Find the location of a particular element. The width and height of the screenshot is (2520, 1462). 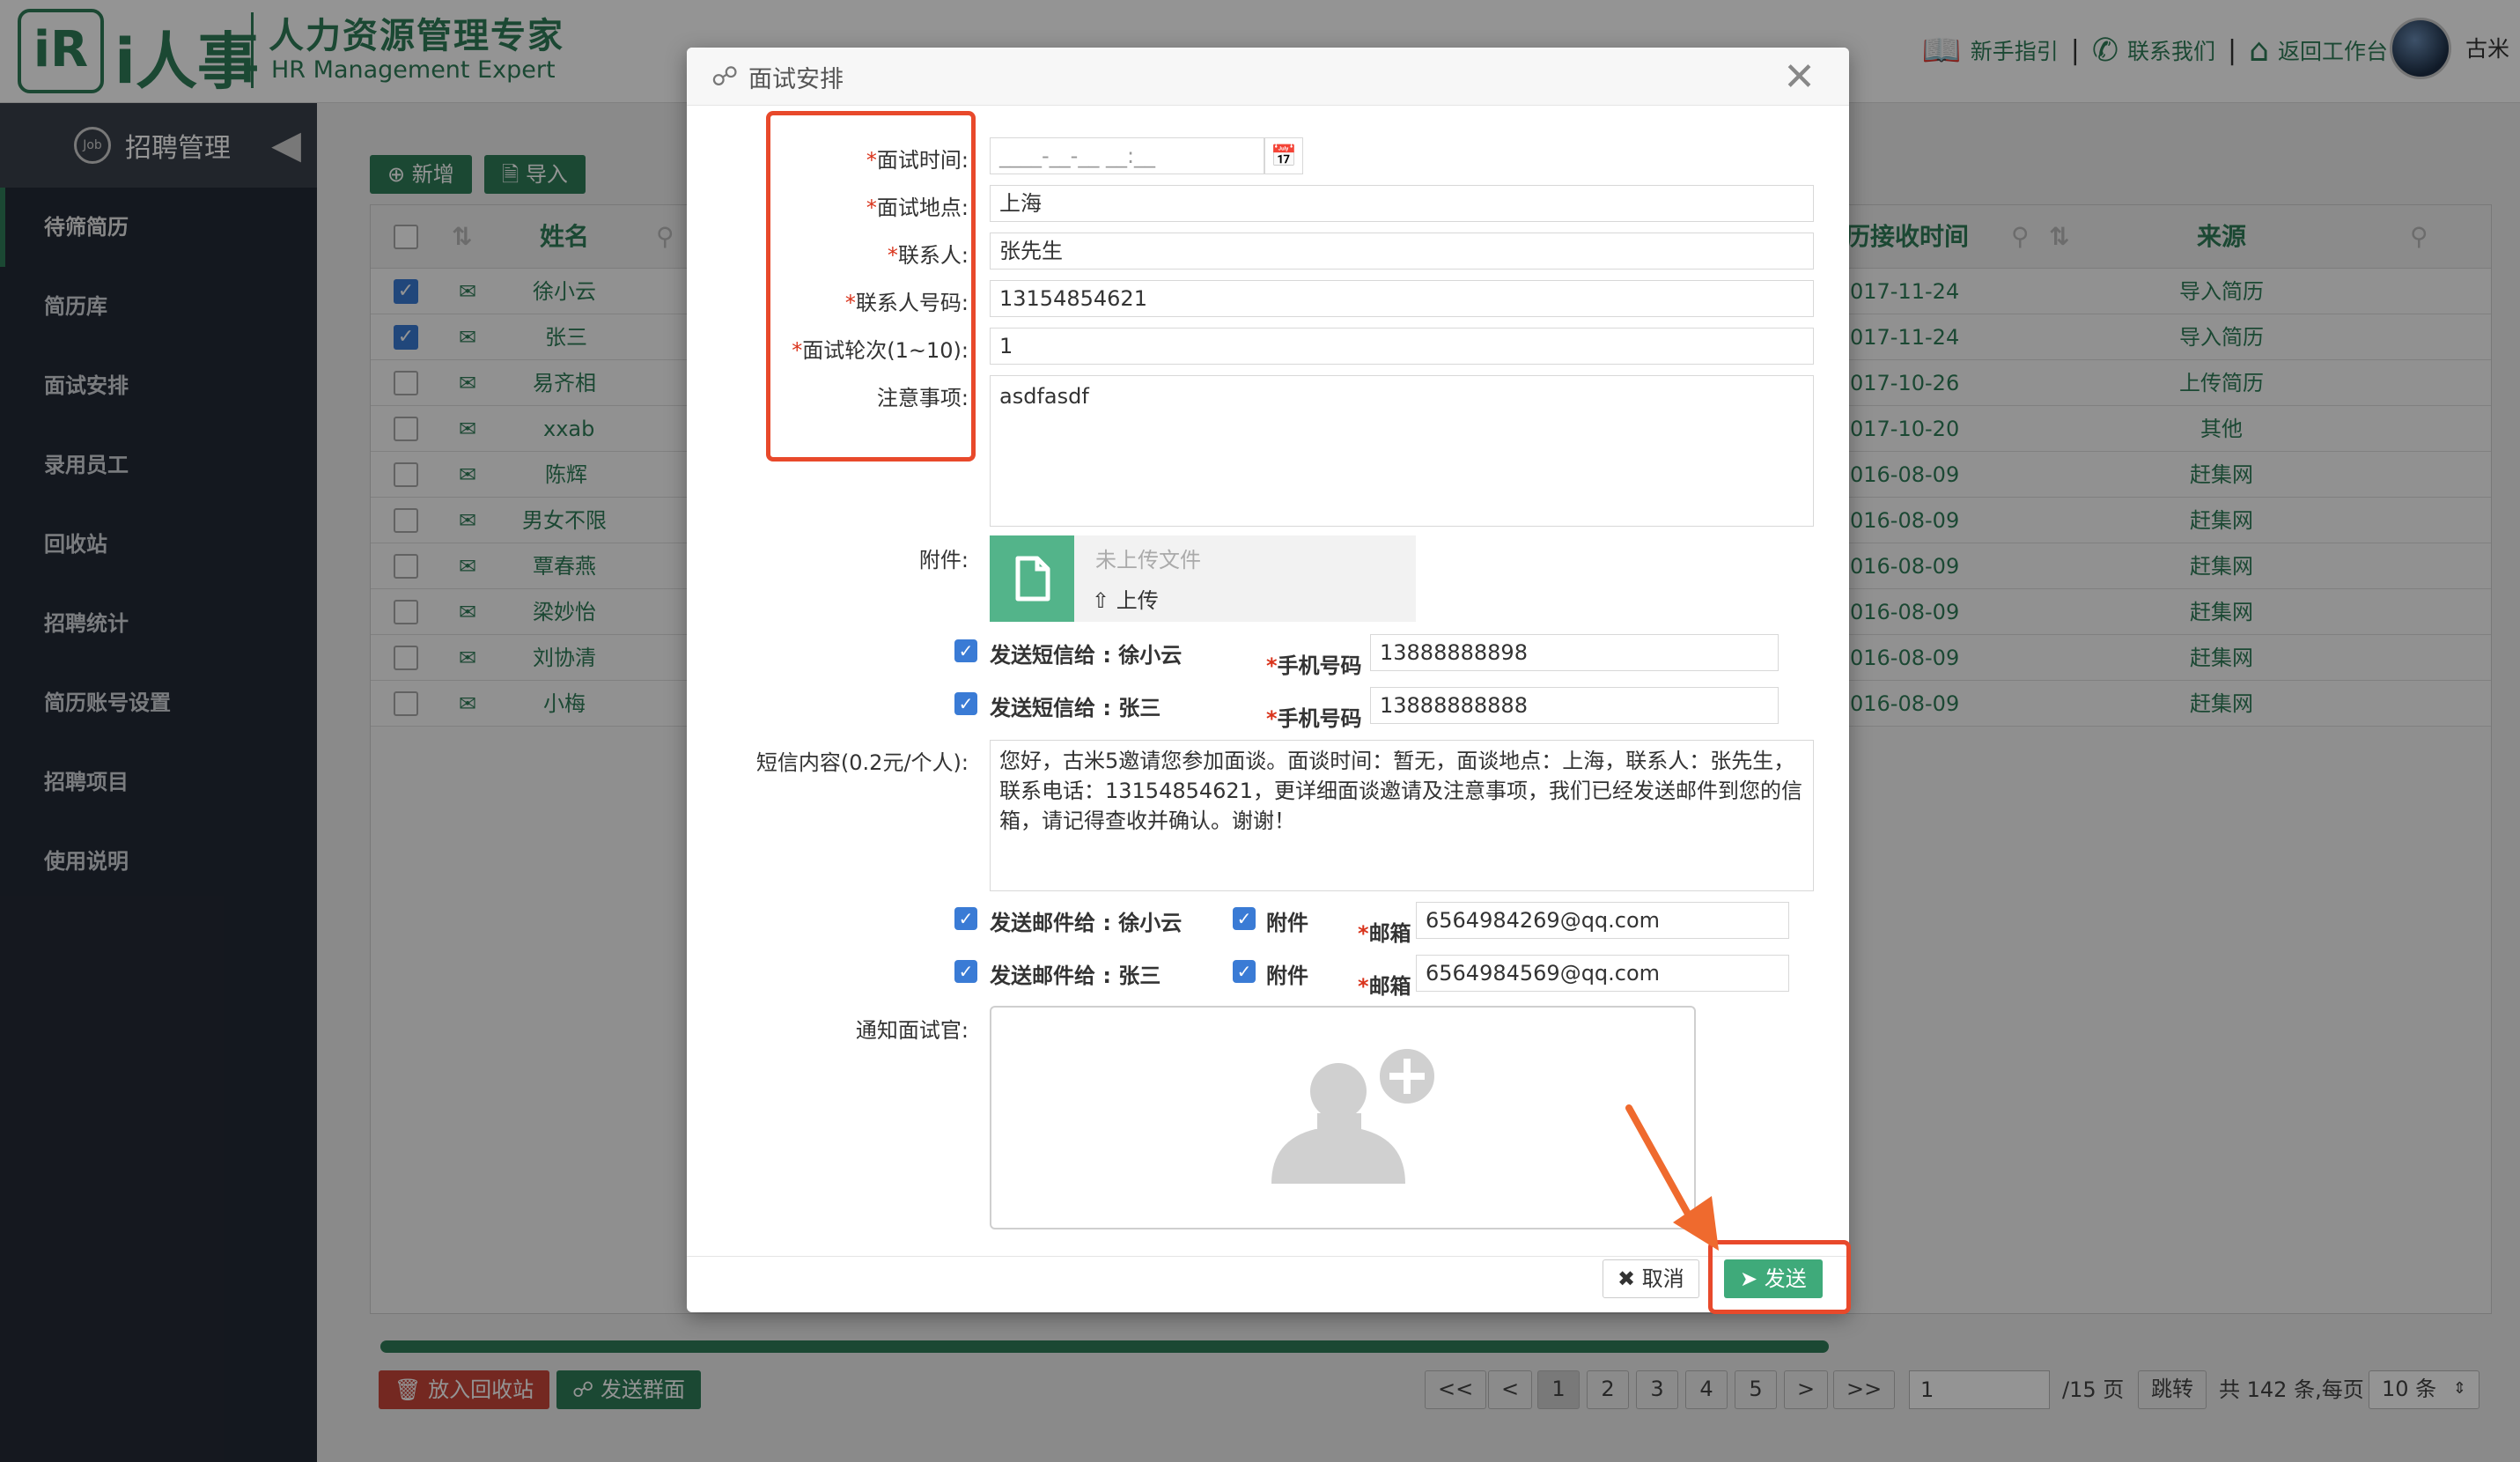

round-input: 1 is located at coordinates (1402, 346).